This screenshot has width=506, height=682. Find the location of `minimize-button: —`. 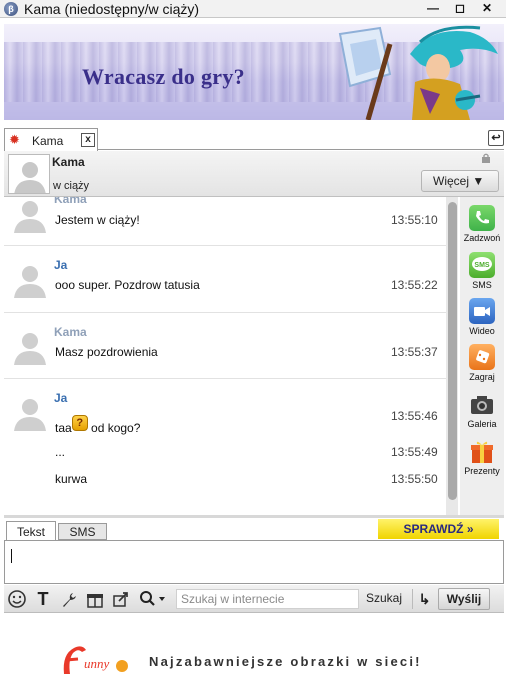

minimize-button: — is located at coordinates (433, 8).